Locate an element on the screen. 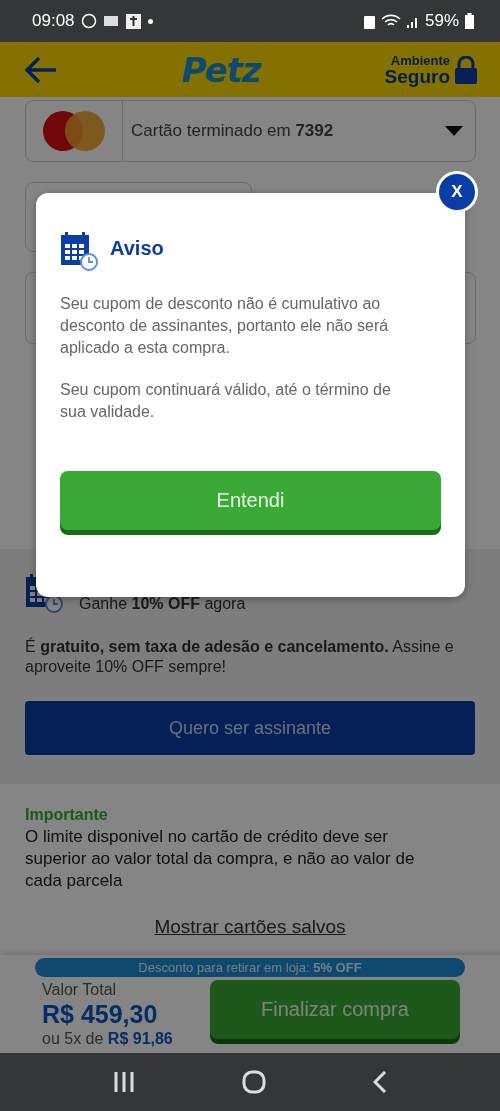  subscription-text: É gratuito, sem taxa de adesão e cancelamento. Assine e aproveite 10% OFF sempre! is located at coordinates (240, 657).